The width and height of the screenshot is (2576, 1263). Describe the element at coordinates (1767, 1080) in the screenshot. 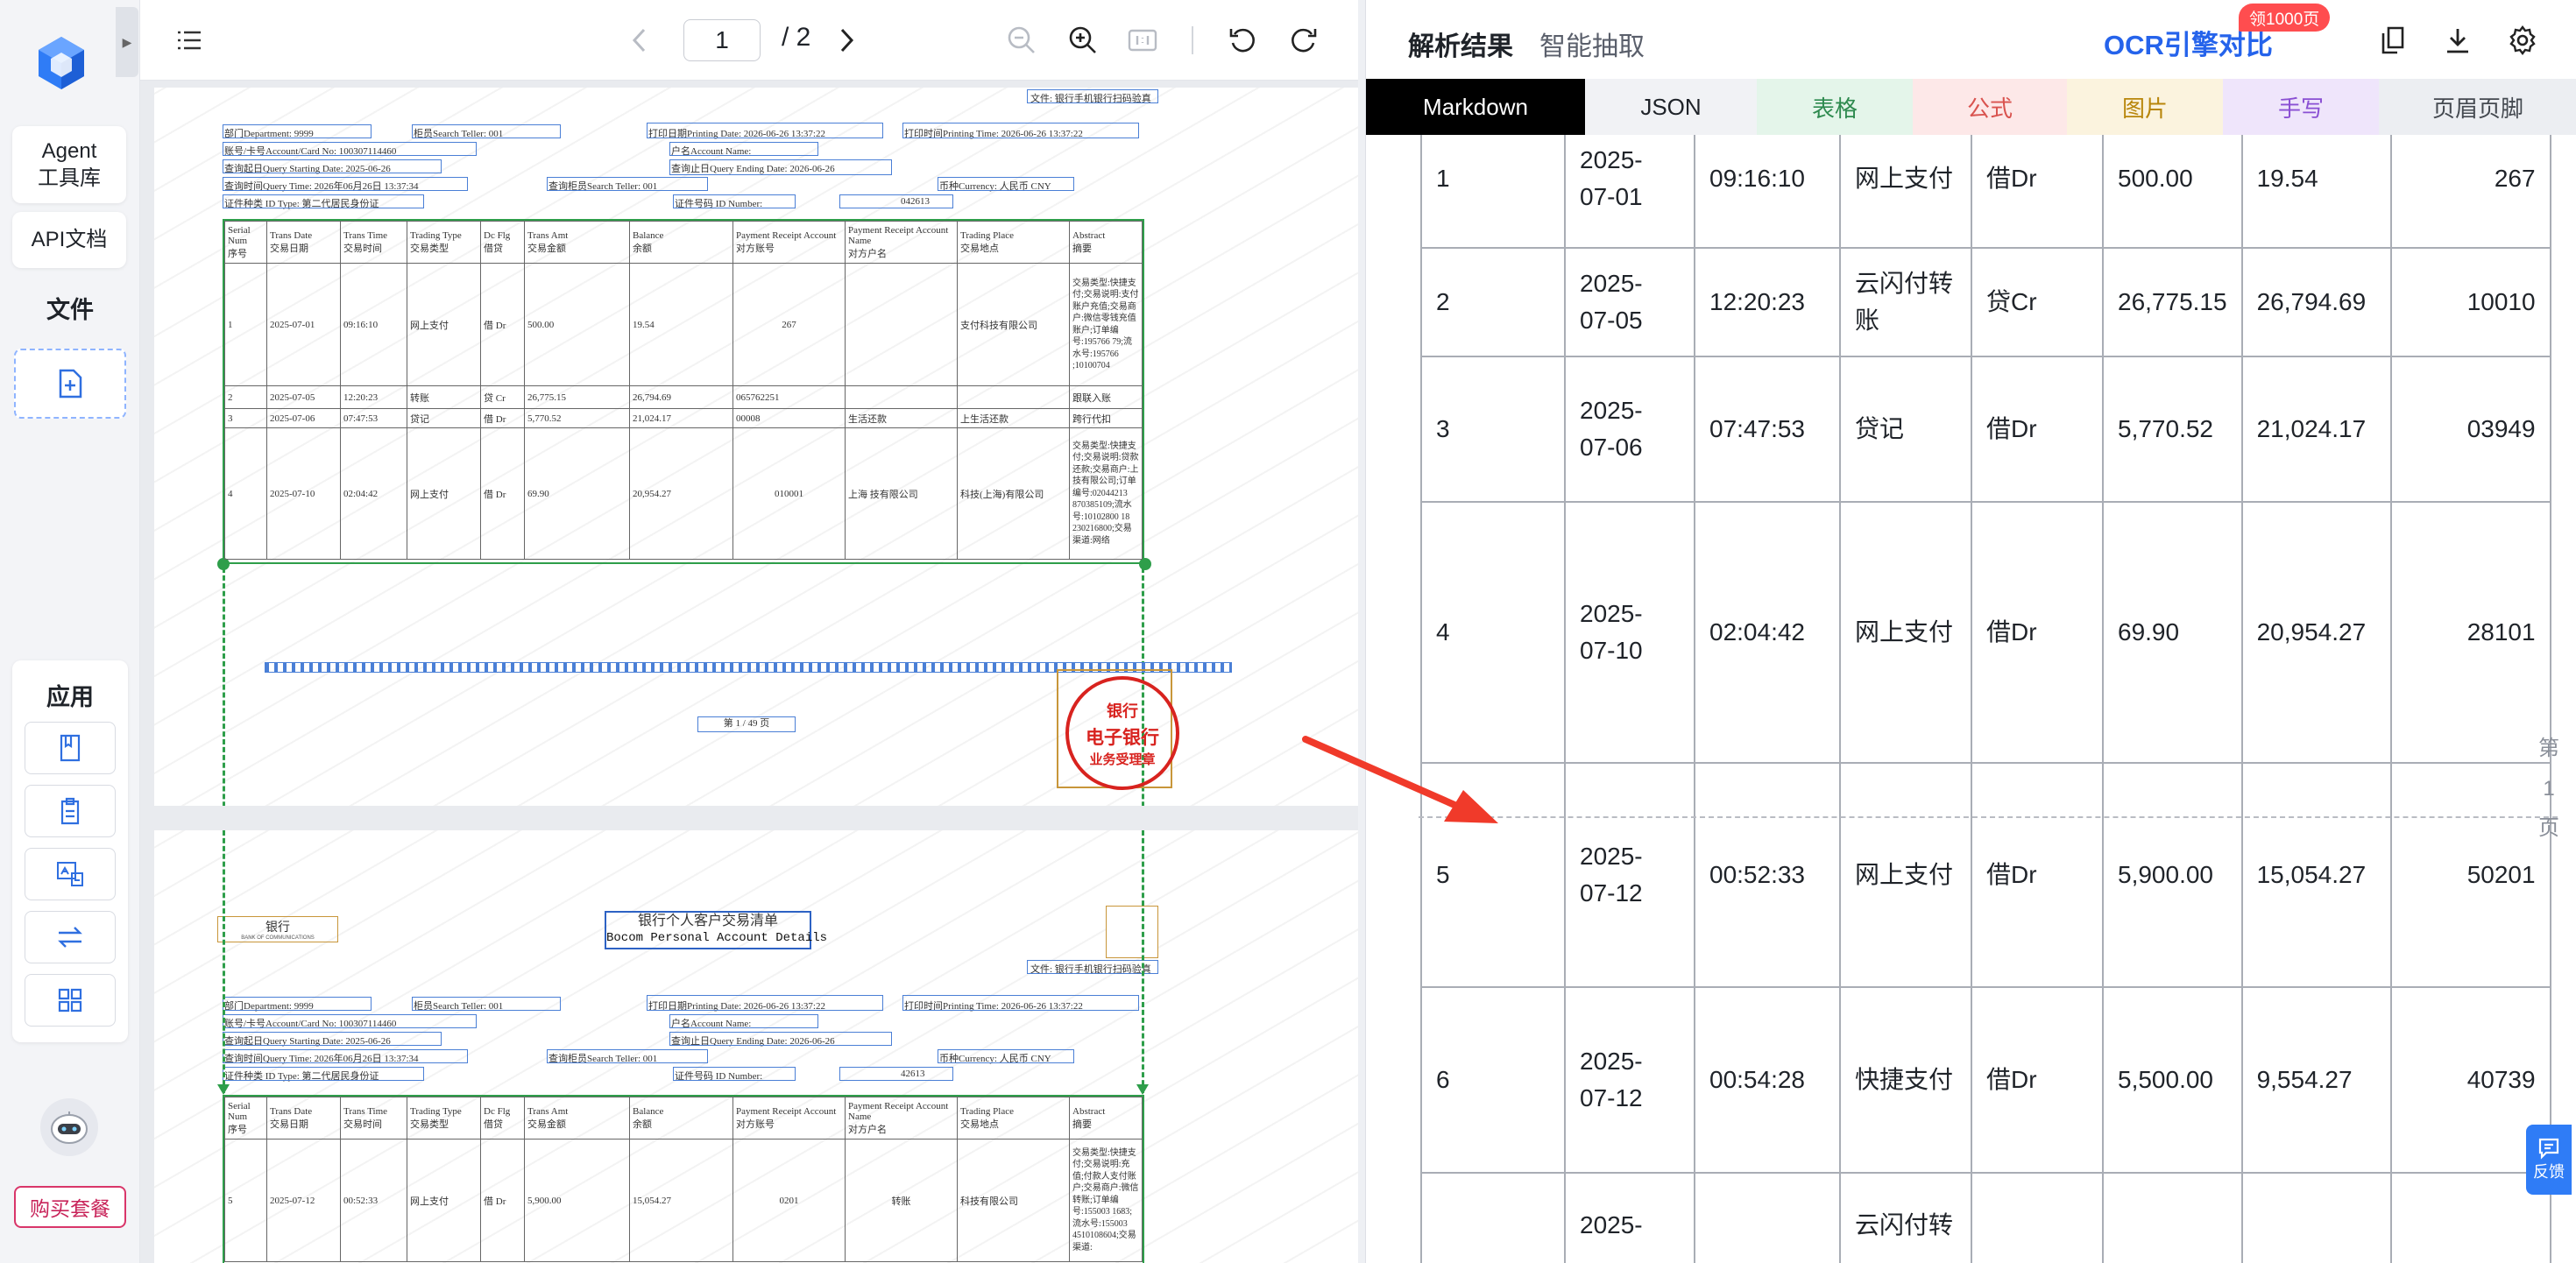

I see `result-table-cell: 00:54:28` at that location.